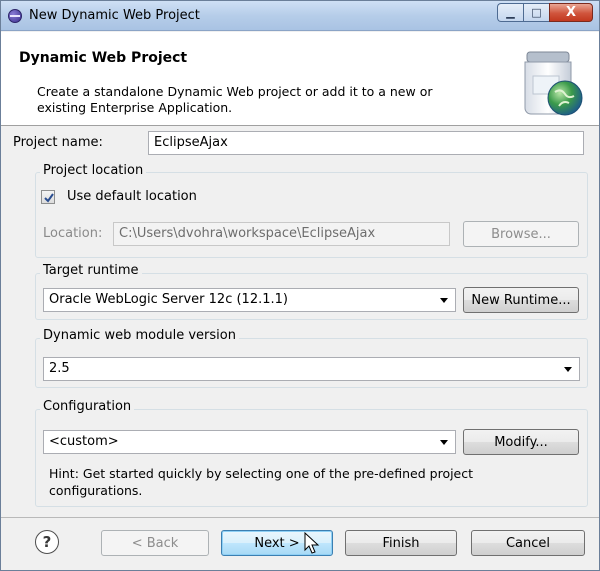 Image resolution: width=600 pixels, height=571 pixels. Describe the element at coordinates (15, 16) in the screenshot. I see `eclipse-icon` at that location.